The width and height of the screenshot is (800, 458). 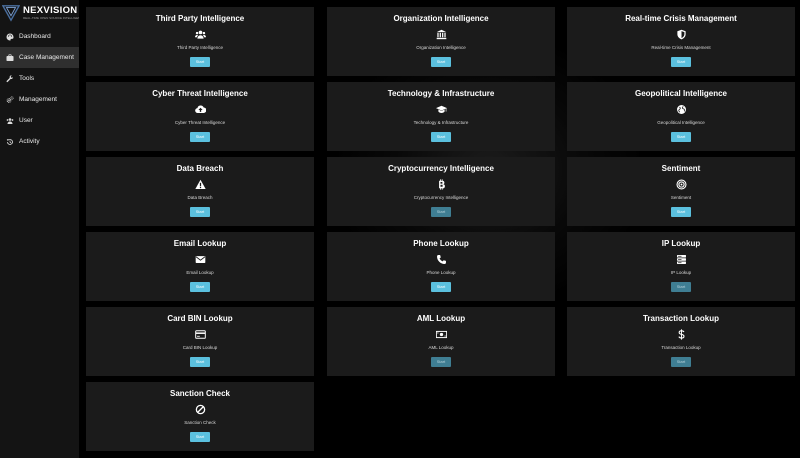 I want to click on card-data-breach: Data Breach Data Breach Start, so click(x=200, y=191).